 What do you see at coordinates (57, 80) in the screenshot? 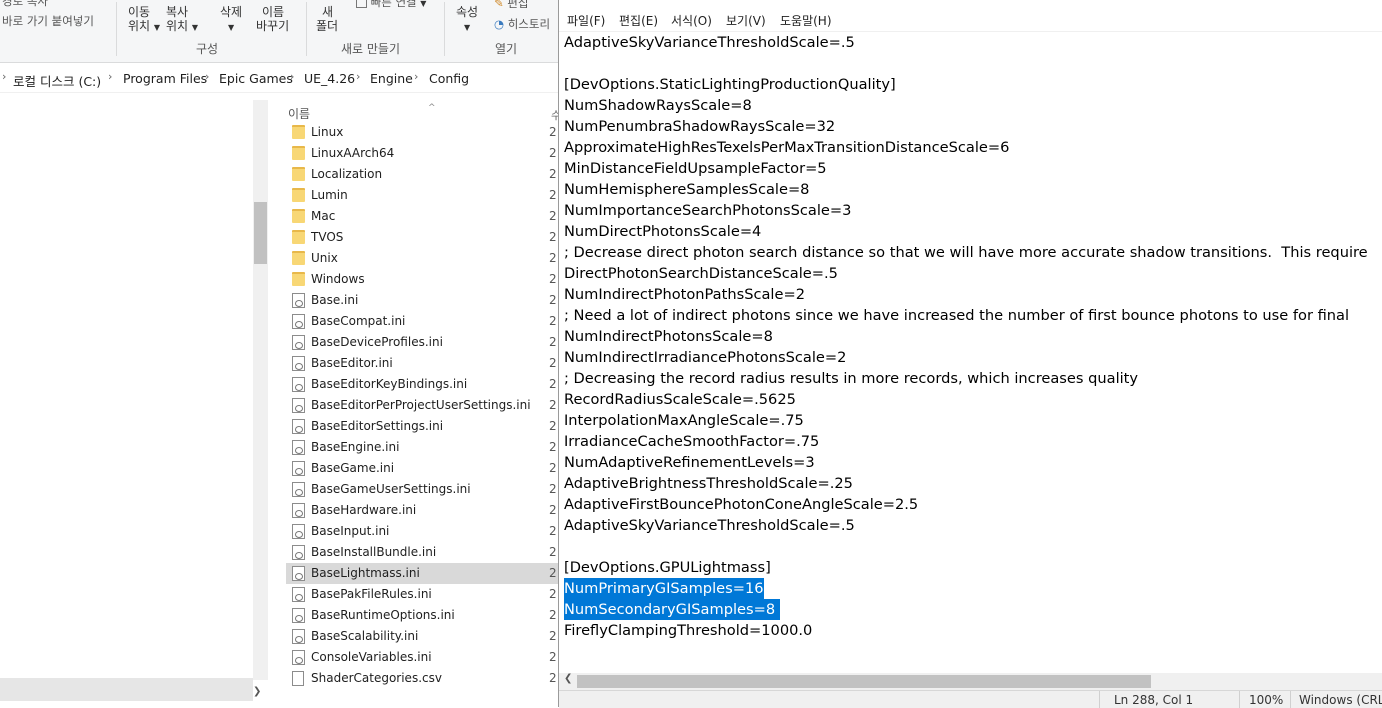
I see `breadcrumb-local-disk: 로컬 디스크 (C:)` at bounding box center [57, 80].